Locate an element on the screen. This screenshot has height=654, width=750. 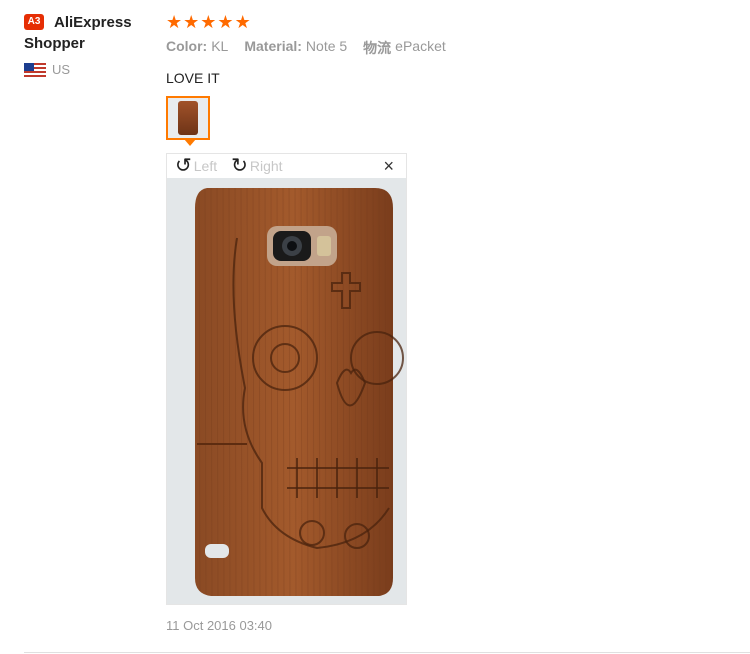
review-photo-thumbnail is located at coordinates (188, 121).